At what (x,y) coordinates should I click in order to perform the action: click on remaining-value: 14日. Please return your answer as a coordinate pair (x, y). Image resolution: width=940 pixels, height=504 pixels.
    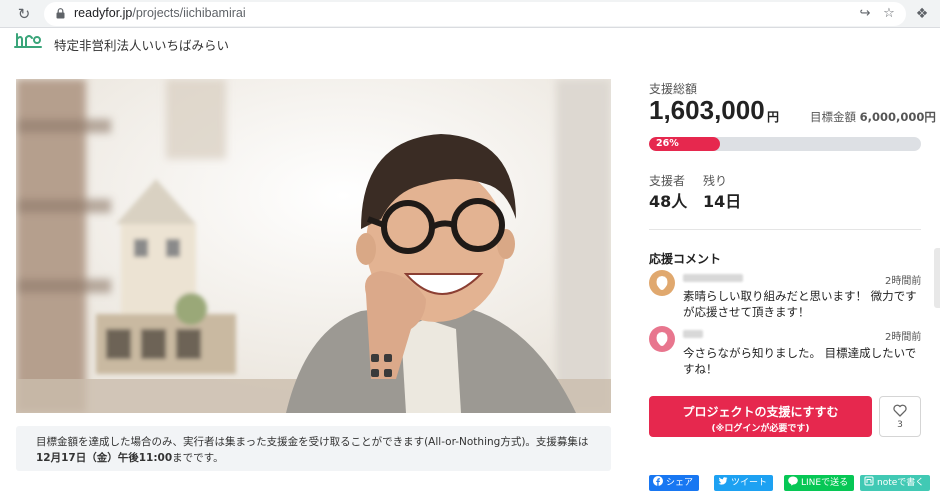
    Looking at the image, I should click on (722, 201).